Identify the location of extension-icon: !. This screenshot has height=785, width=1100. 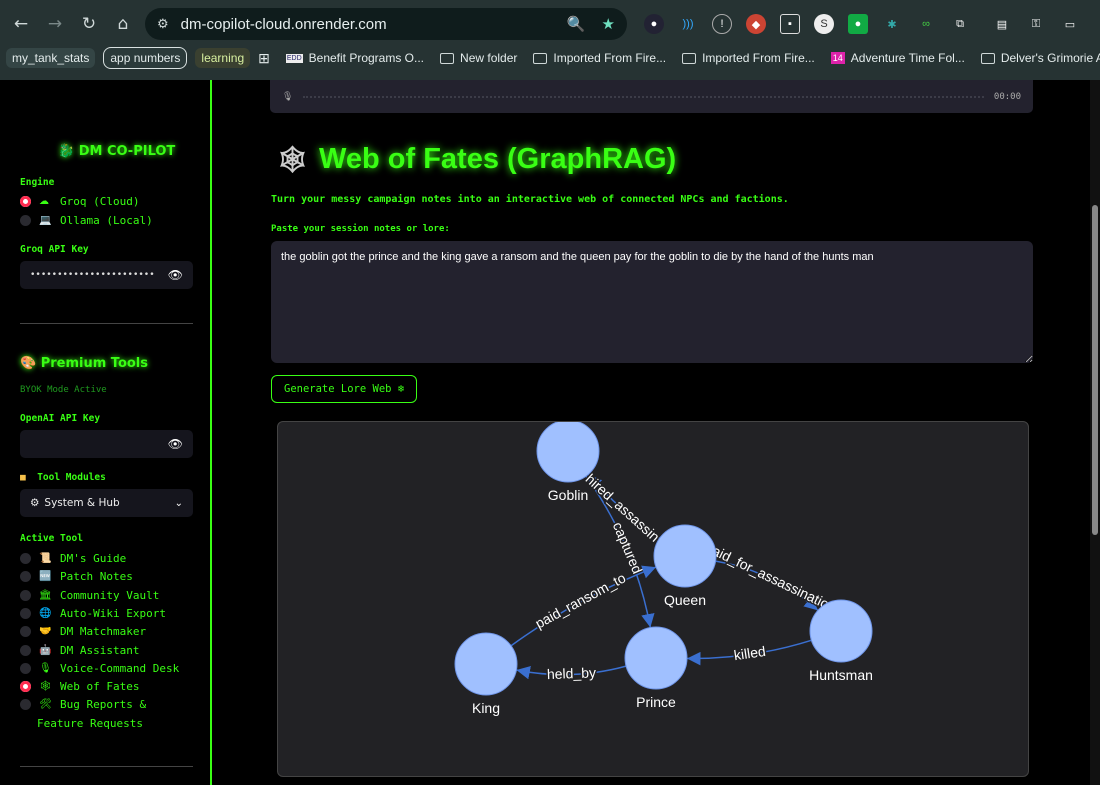
(722, 24).